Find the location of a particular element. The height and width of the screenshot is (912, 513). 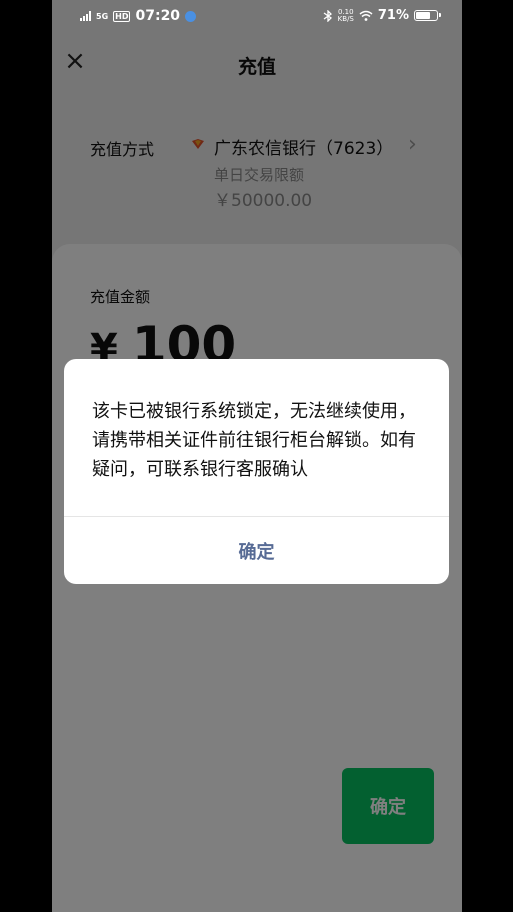

battery-icon is located at coordinates (427, 15).